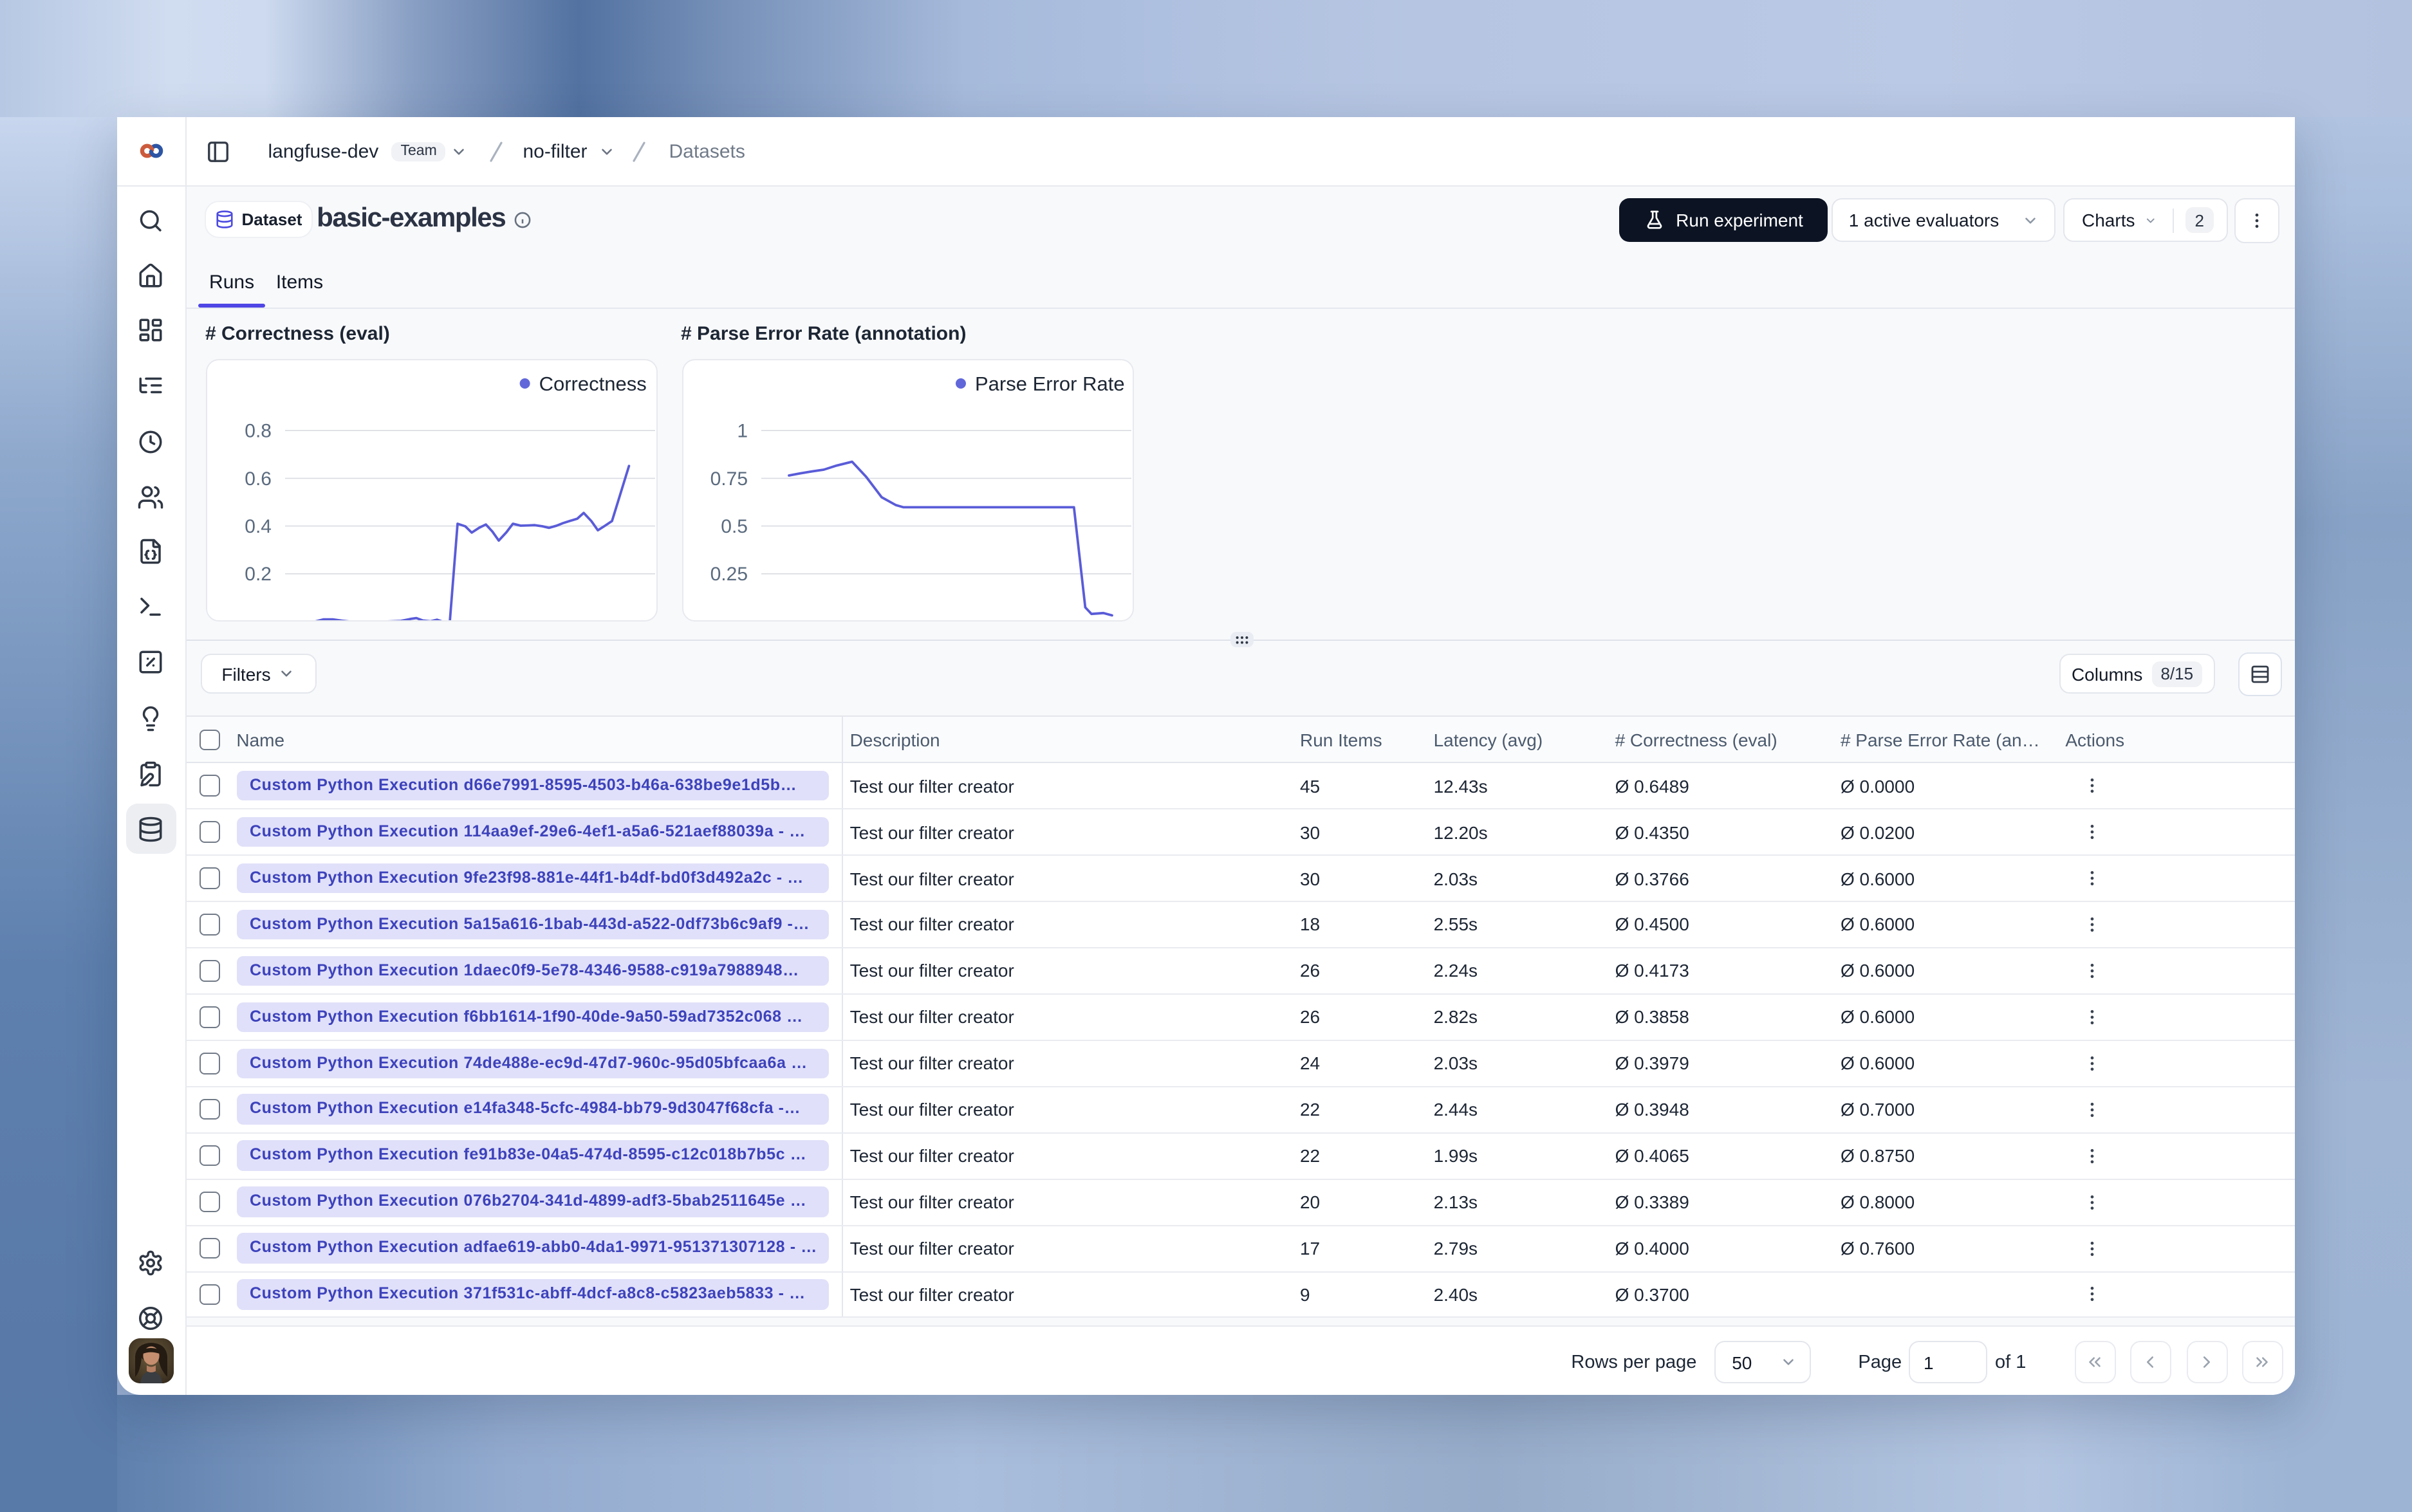  Describe the element at coordinates (734, 526) in the screenshot. I see `svg-text: 0.5` at that location.